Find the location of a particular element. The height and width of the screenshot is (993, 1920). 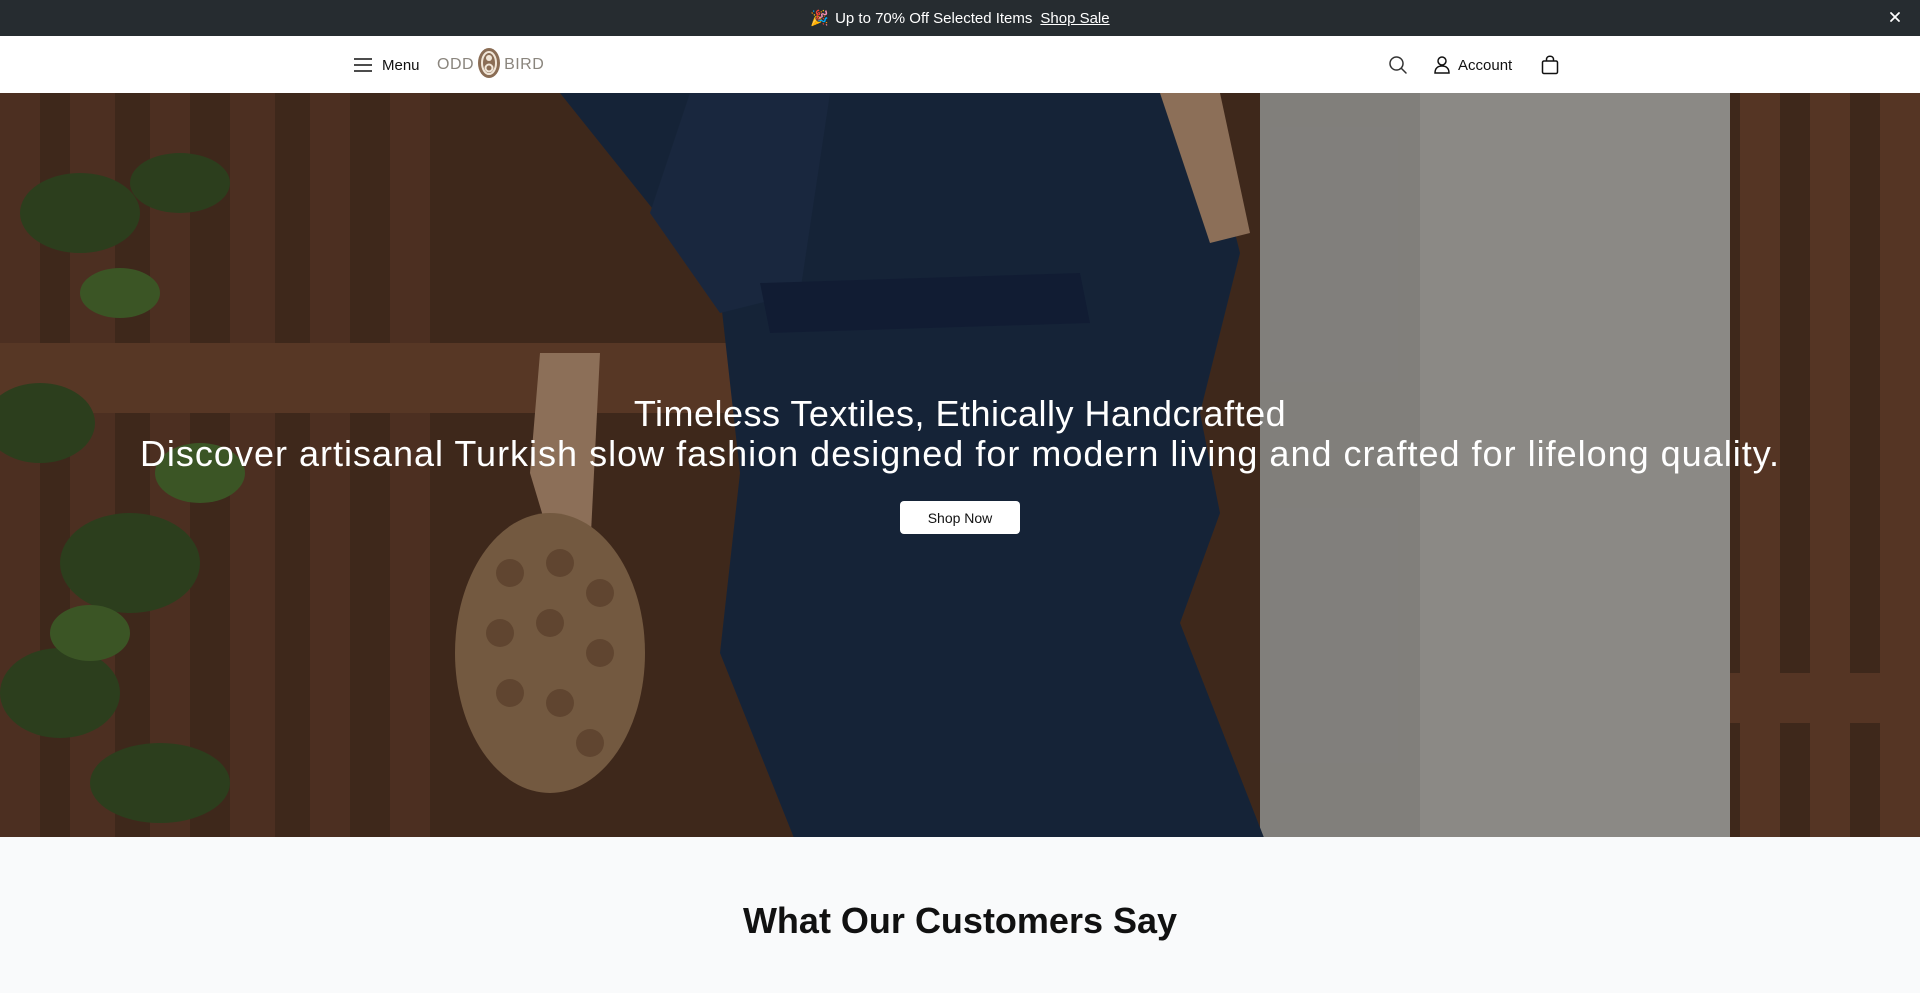

close-icon is located at coordinates (1895, 17).